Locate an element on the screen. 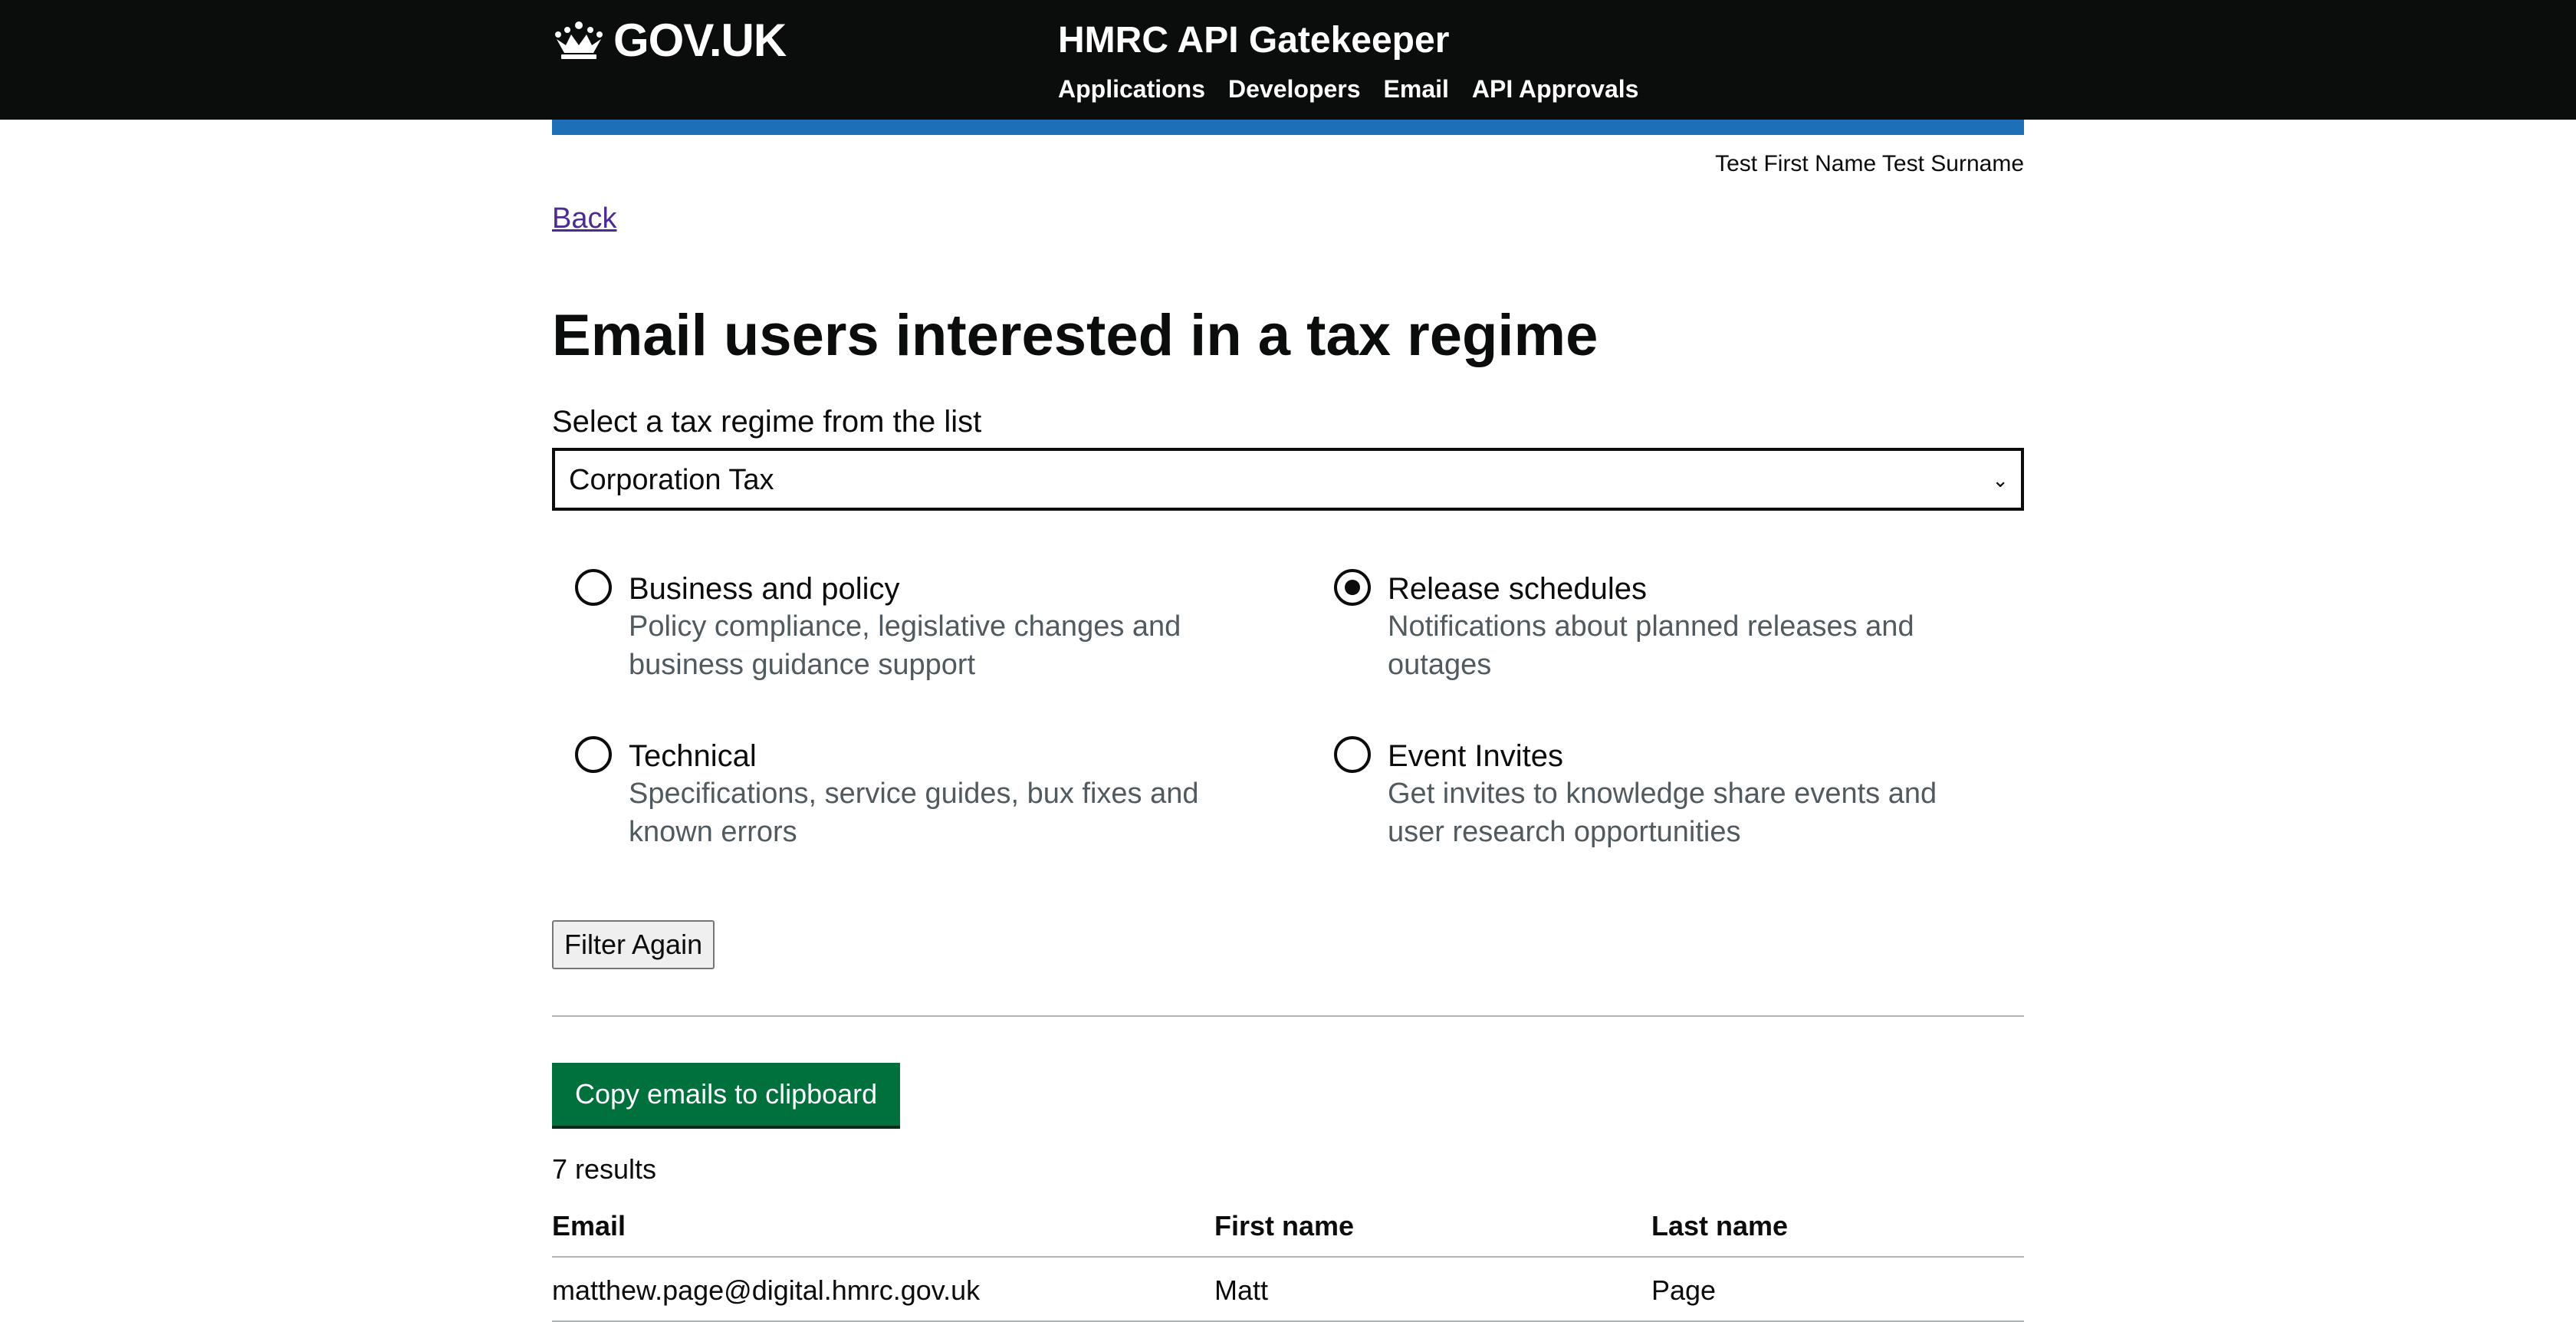 The width and height of the screenshot is (2576, 1322). copy-emails-button: Copy emails to clipboard is located at coordinates (726, 1094).